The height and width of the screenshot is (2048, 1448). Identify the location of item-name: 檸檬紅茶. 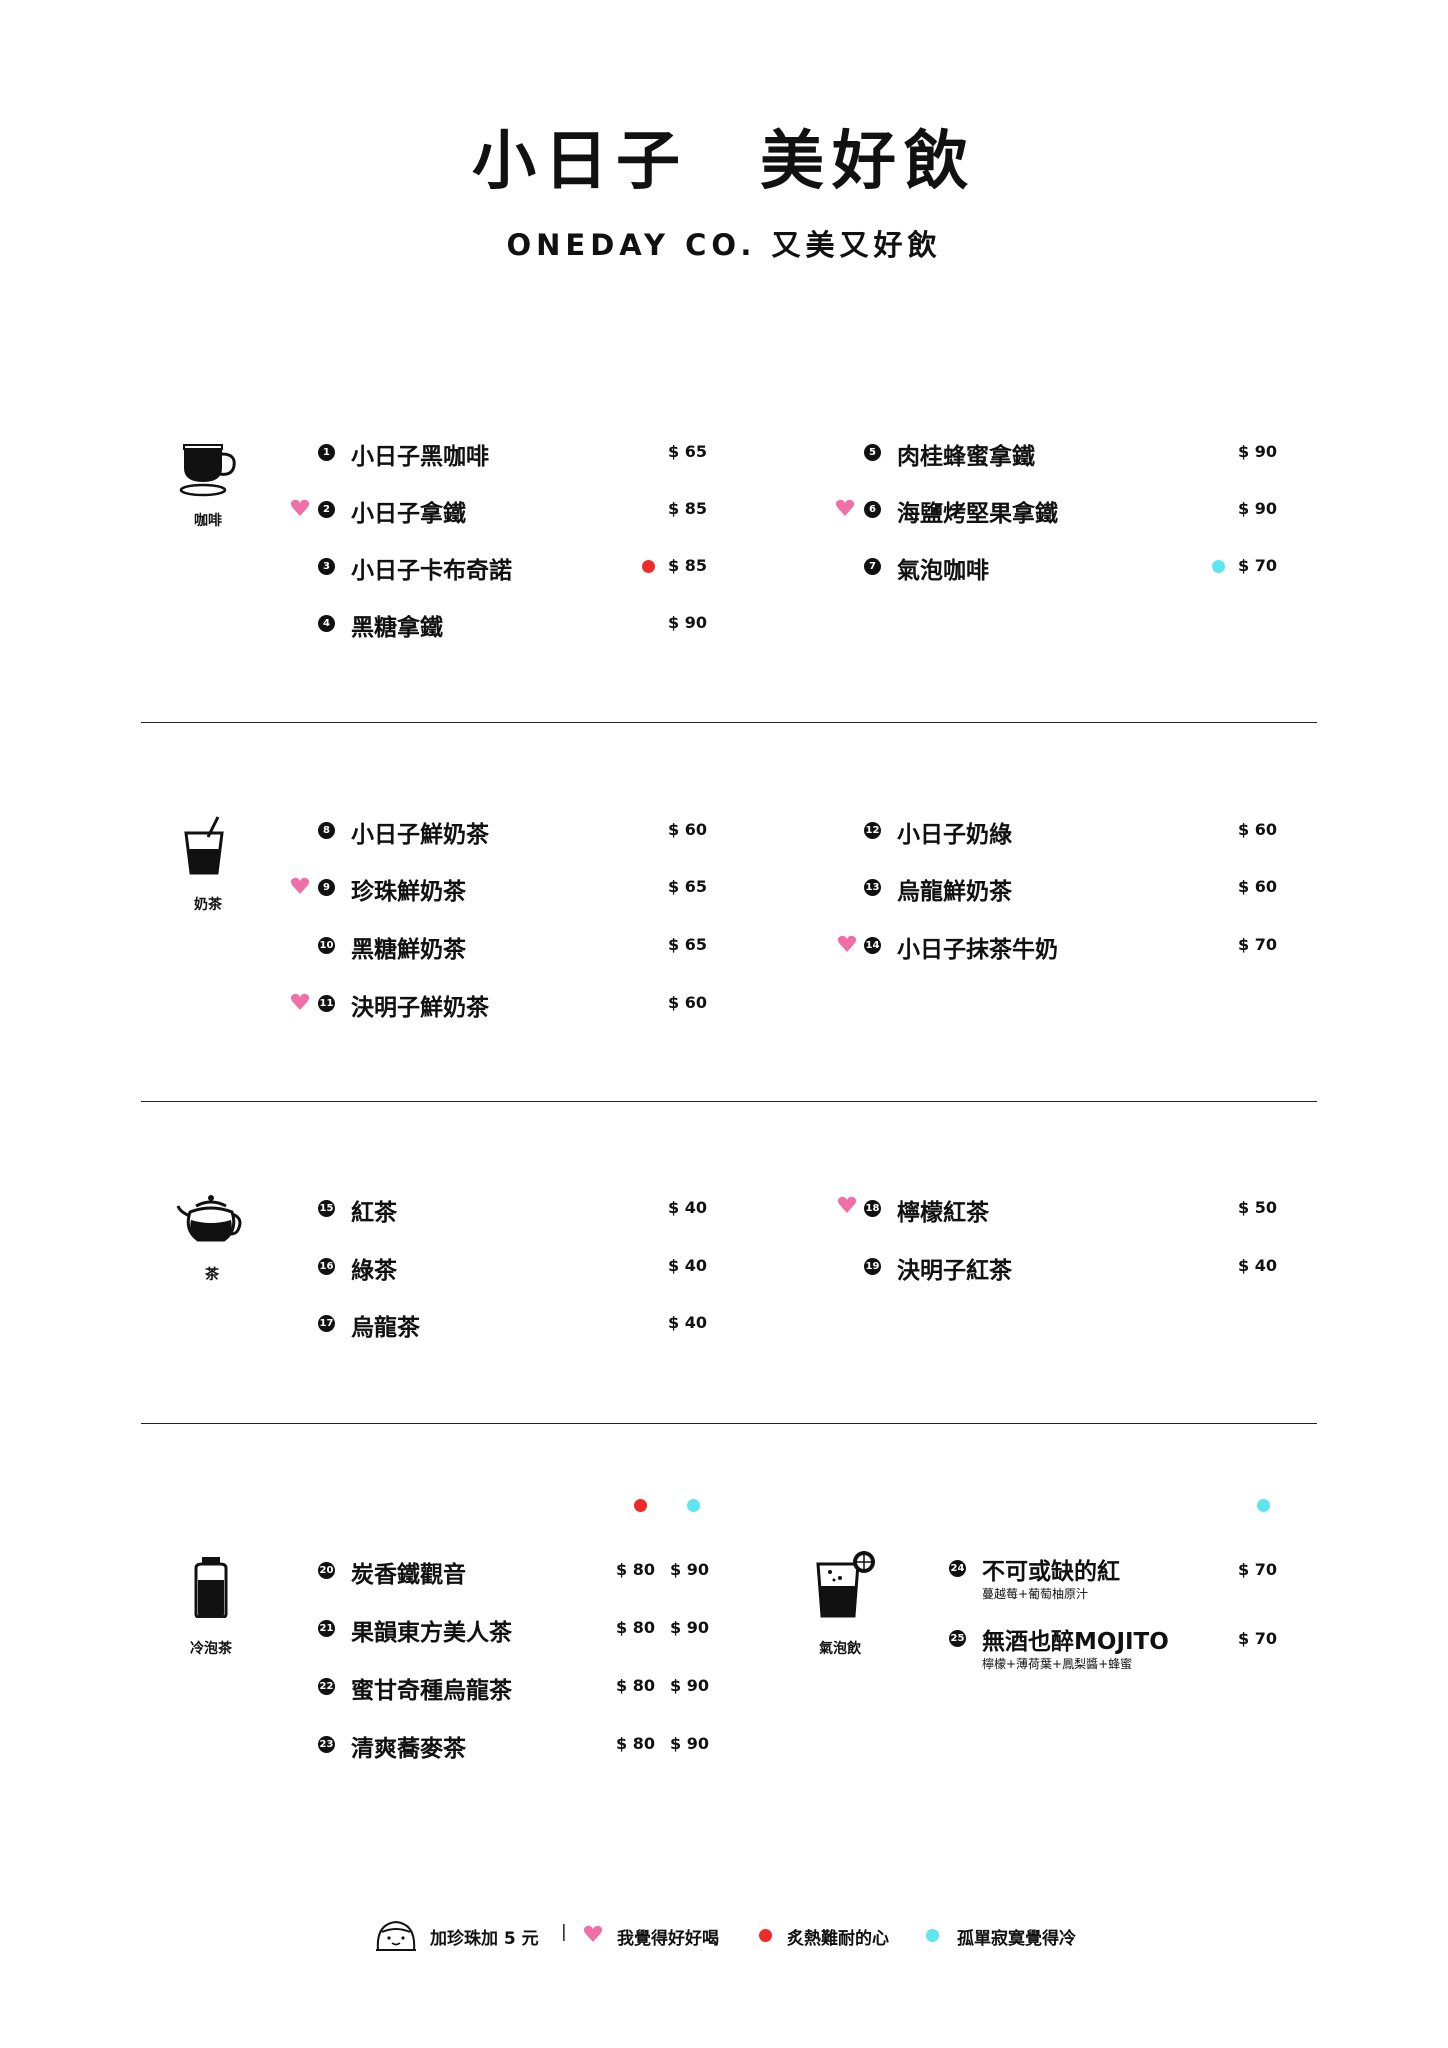
(943, 1213).